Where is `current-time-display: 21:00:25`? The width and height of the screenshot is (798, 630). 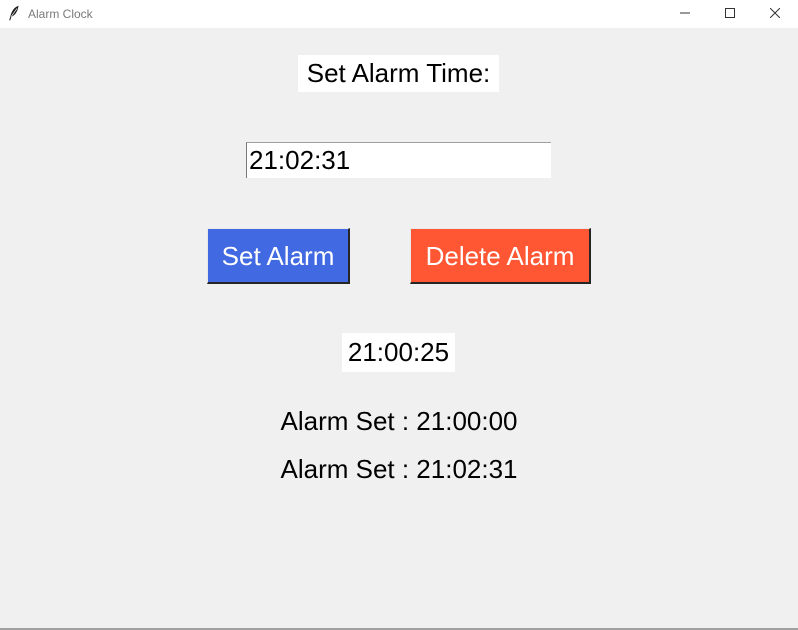
current-time-display: 21:00:25 is located at coordinates (398, 352).